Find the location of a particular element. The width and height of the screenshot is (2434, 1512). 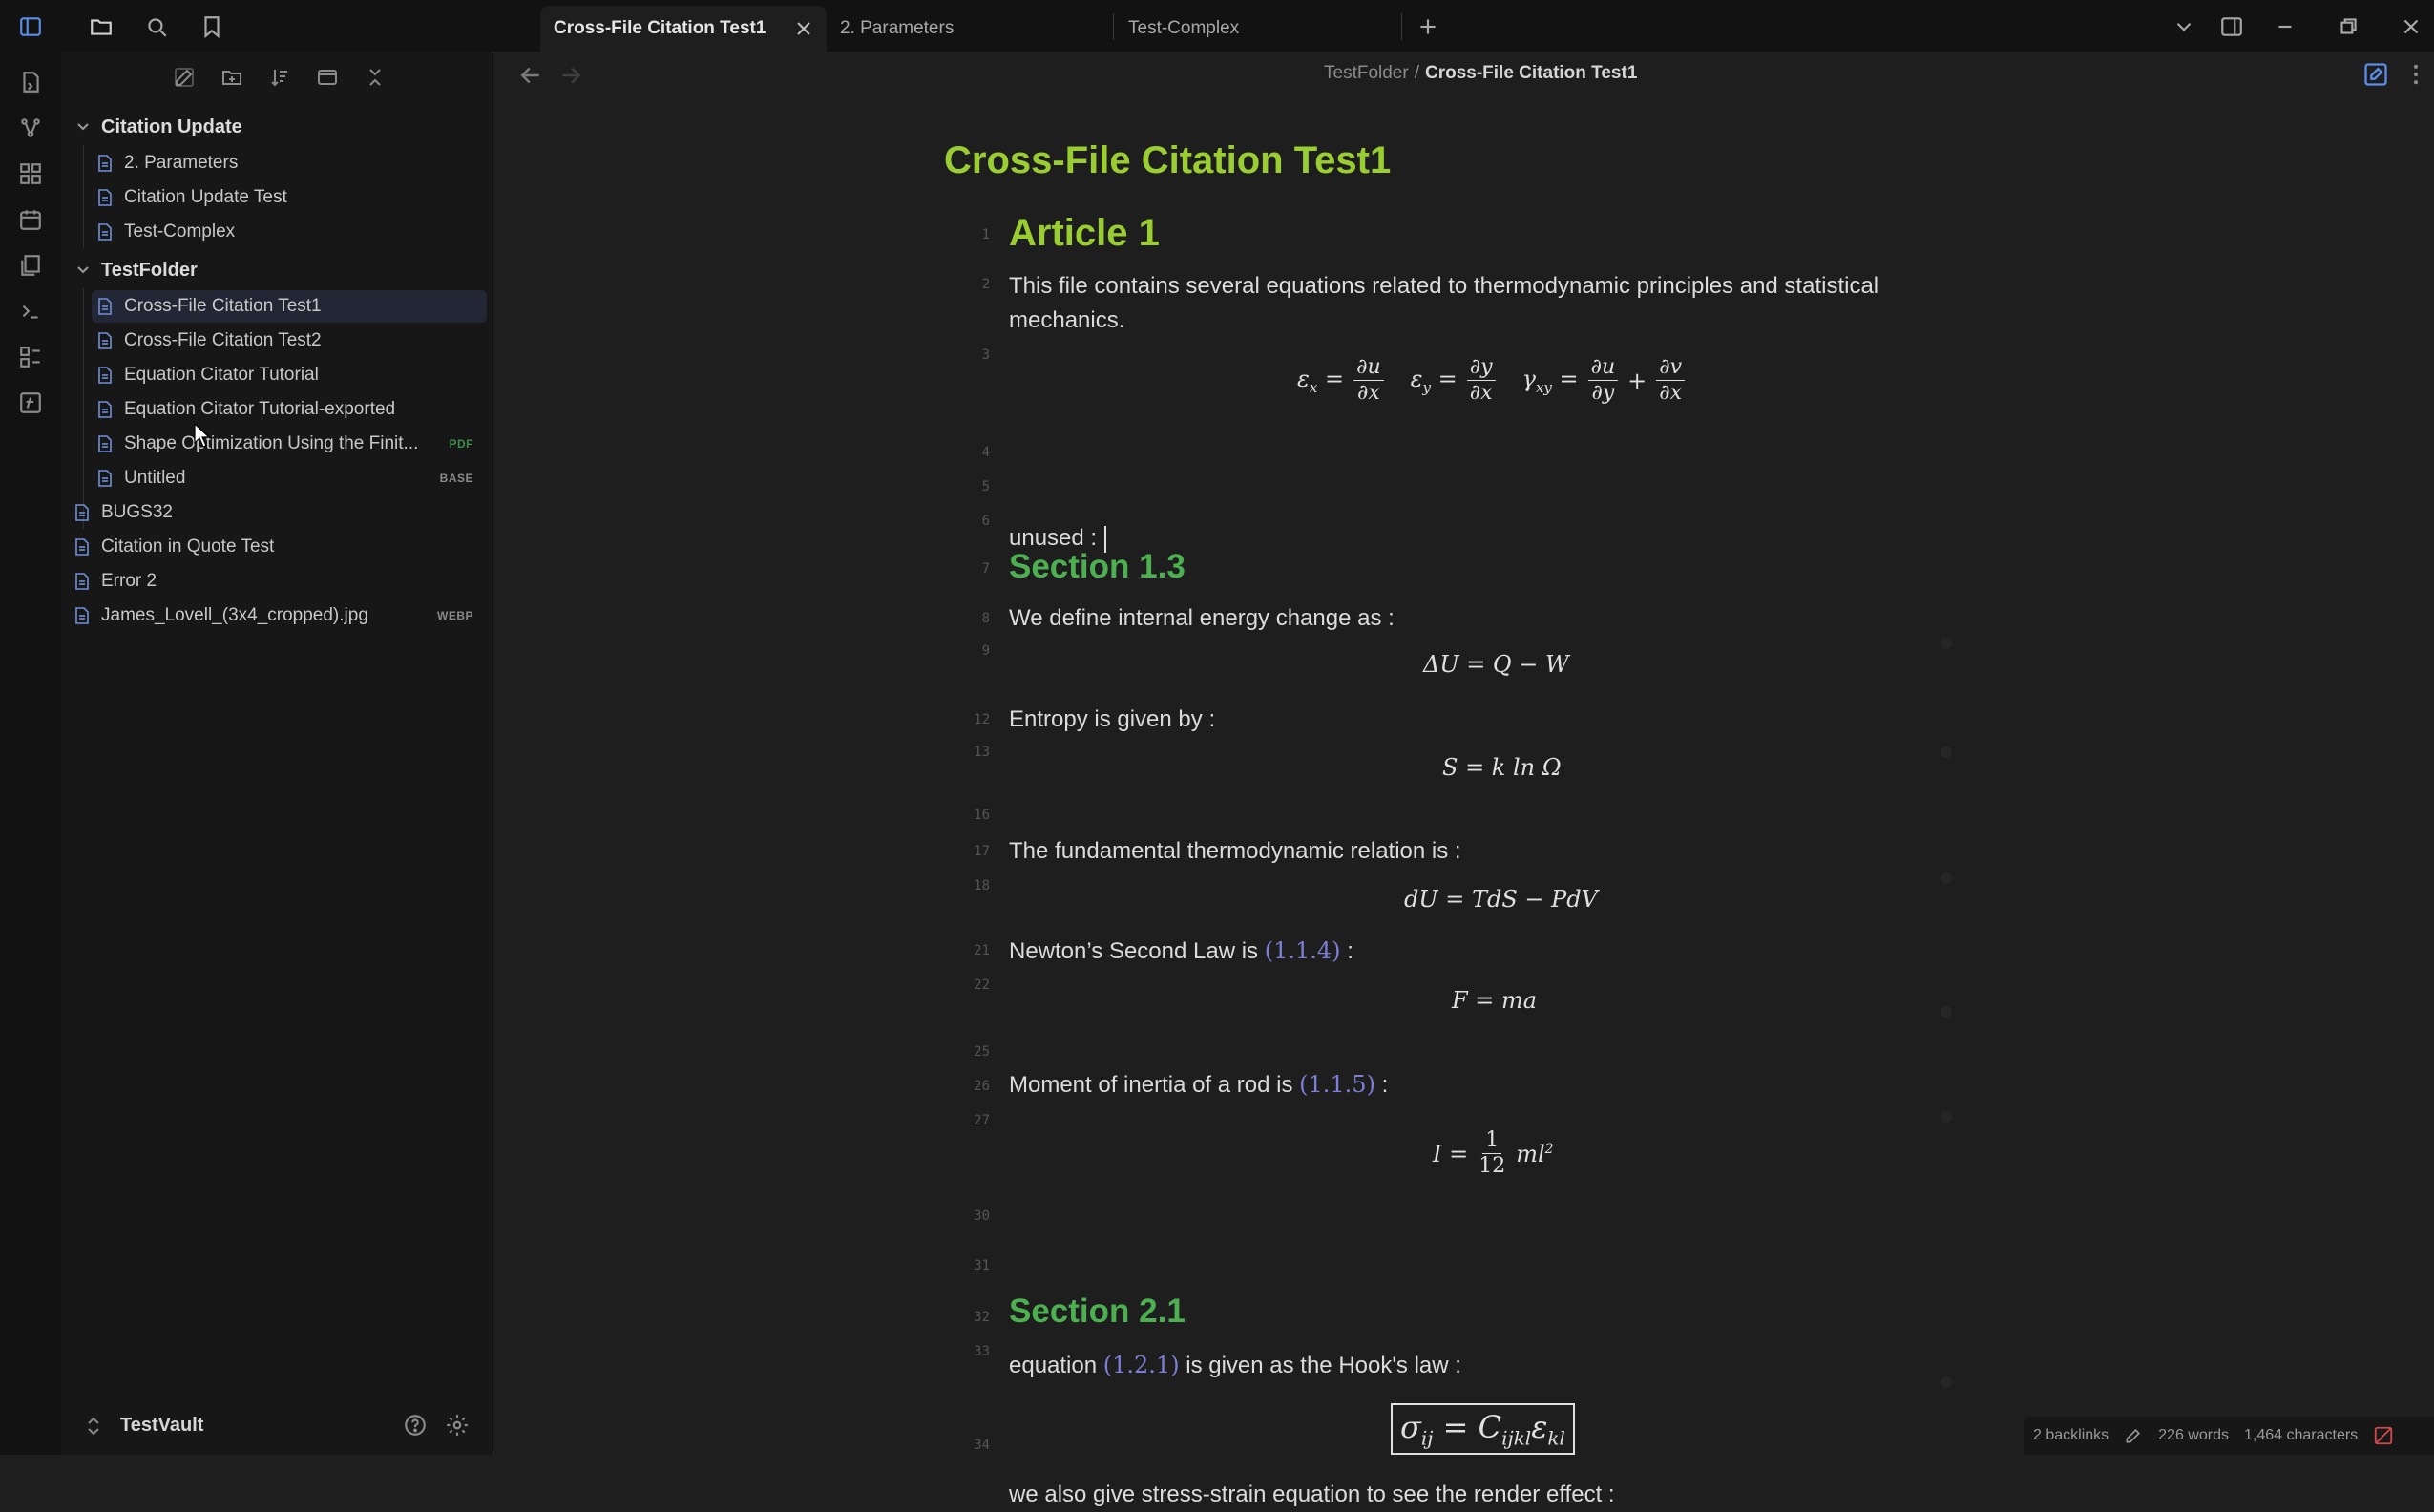

calendar-icon is located at coordinates (30, 220).